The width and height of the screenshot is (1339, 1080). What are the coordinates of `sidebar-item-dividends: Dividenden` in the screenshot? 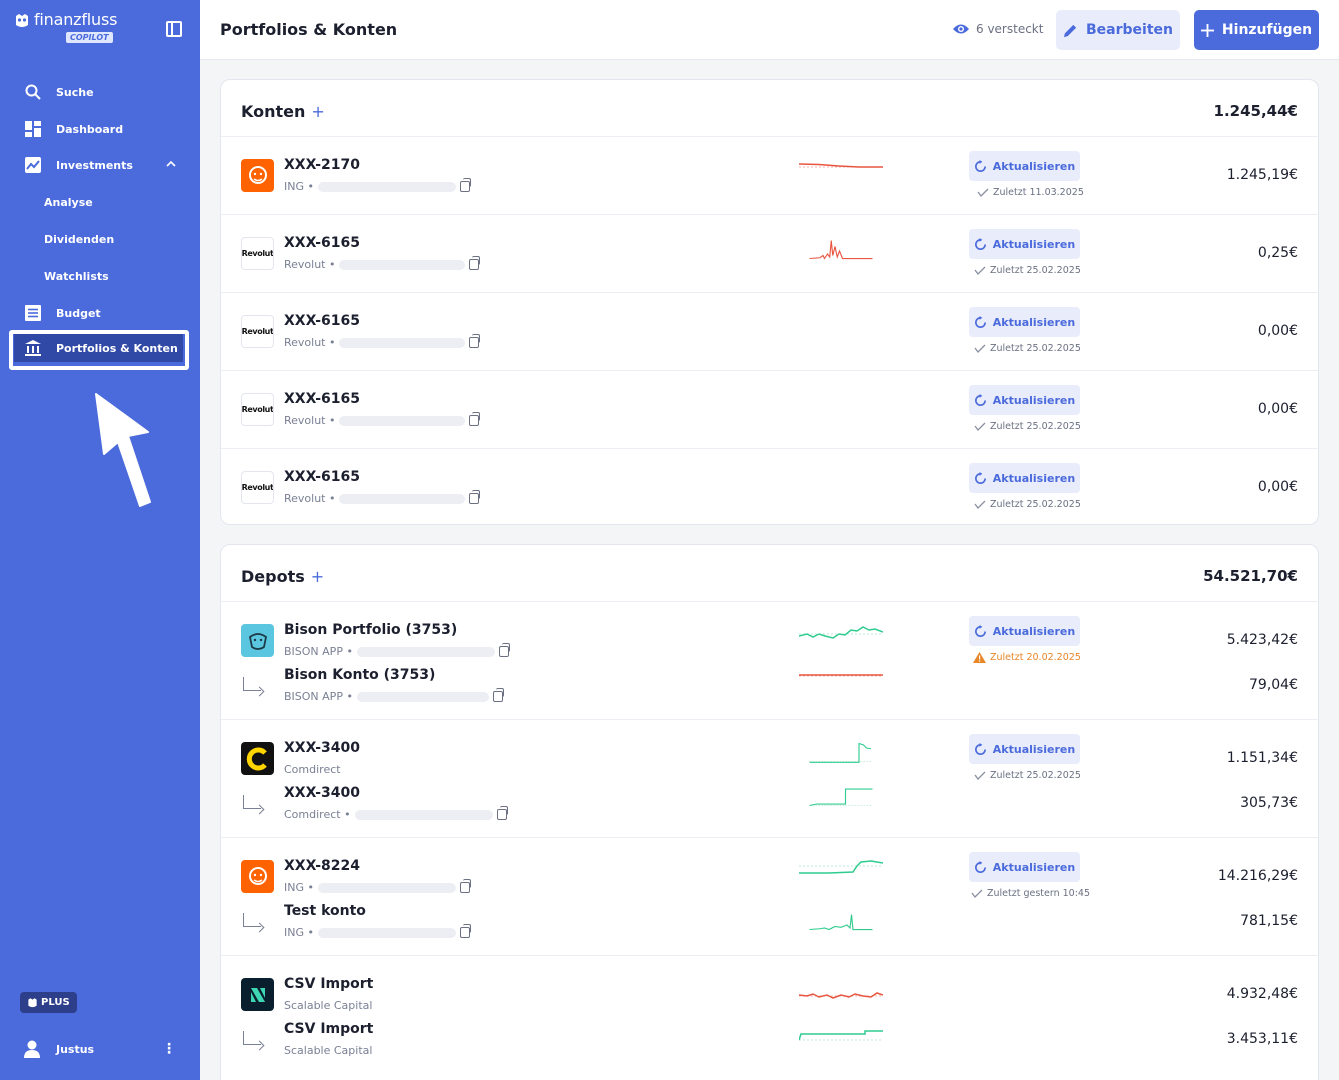 It's located at (100, 239).